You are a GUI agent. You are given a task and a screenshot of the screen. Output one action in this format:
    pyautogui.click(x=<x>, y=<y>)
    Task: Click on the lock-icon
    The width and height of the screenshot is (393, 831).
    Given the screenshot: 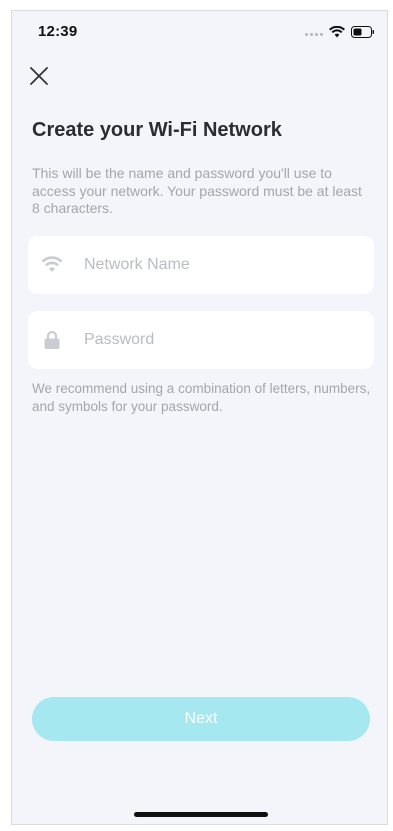 What is the action you would take?
    pyautogui.click(x=52, y=340)
    